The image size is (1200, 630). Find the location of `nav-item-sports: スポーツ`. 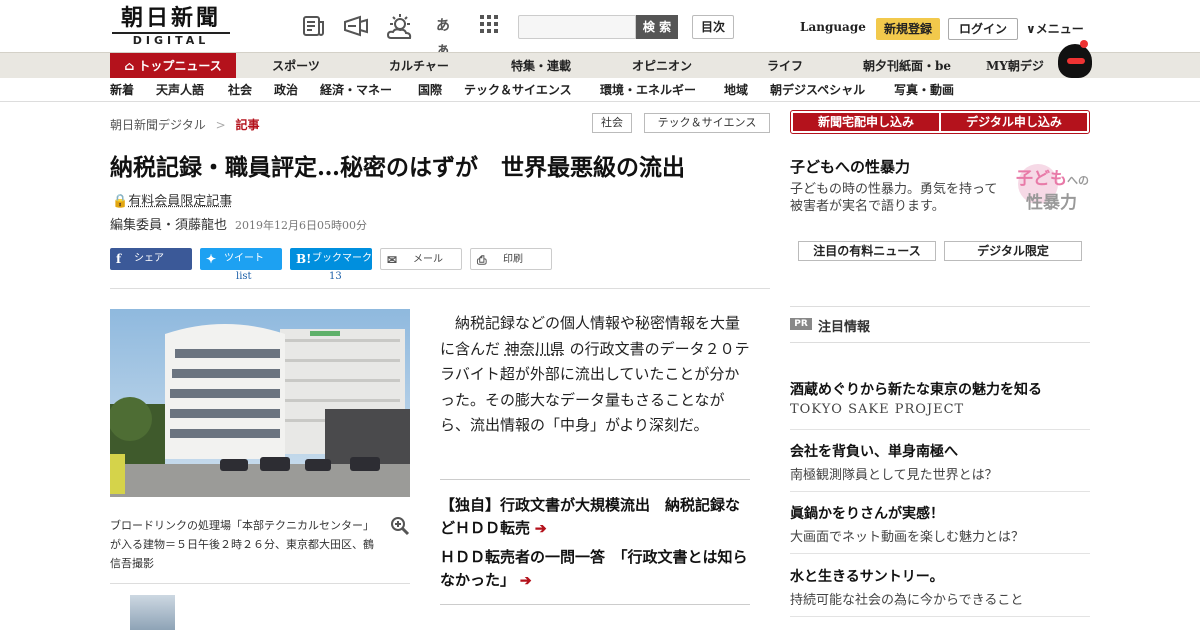

nav-item-sports: スポーツ is located at coordinates (296, 66).